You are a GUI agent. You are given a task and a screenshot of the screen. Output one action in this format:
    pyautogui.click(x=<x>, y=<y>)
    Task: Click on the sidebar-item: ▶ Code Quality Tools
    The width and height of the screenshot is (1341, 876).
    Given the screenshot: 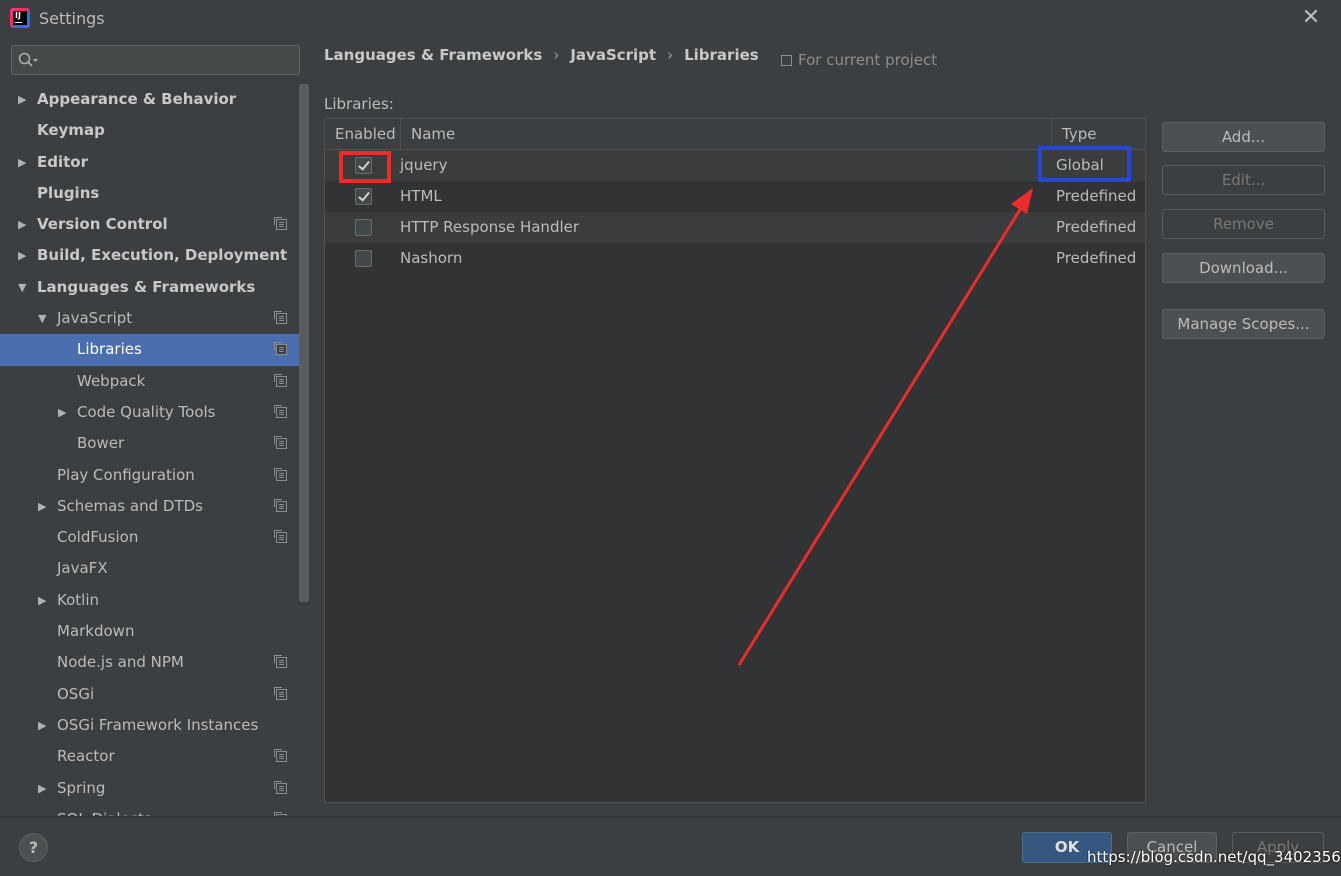 What is the action you would take?
    pyautogui.click(x=154, y=412)
    